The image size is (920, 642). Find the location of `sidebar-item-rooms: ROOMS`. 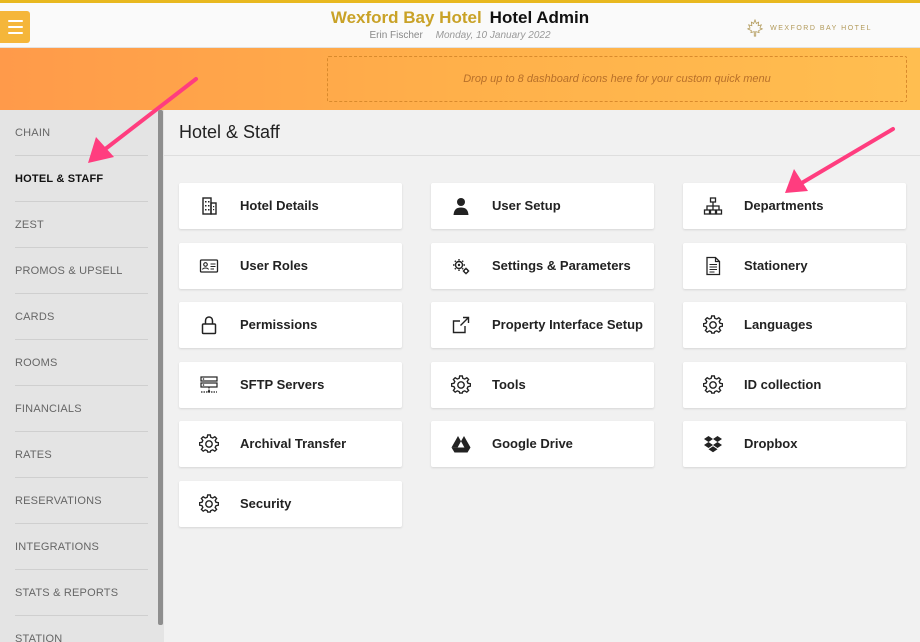

sidebar-item-rooms: ROOMS is located at coordinates (81, 363).